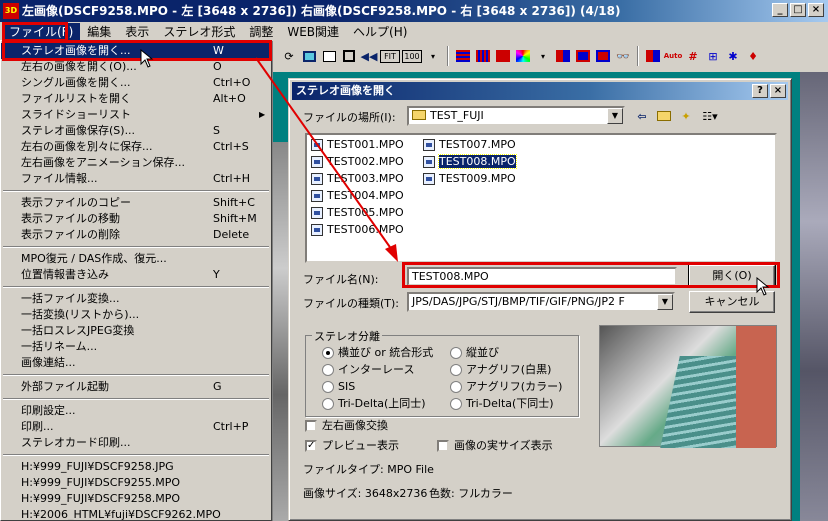 The width and height of the screenshot is (828, 521). I want to click on menu-edit: 編集, so click(99, 32).